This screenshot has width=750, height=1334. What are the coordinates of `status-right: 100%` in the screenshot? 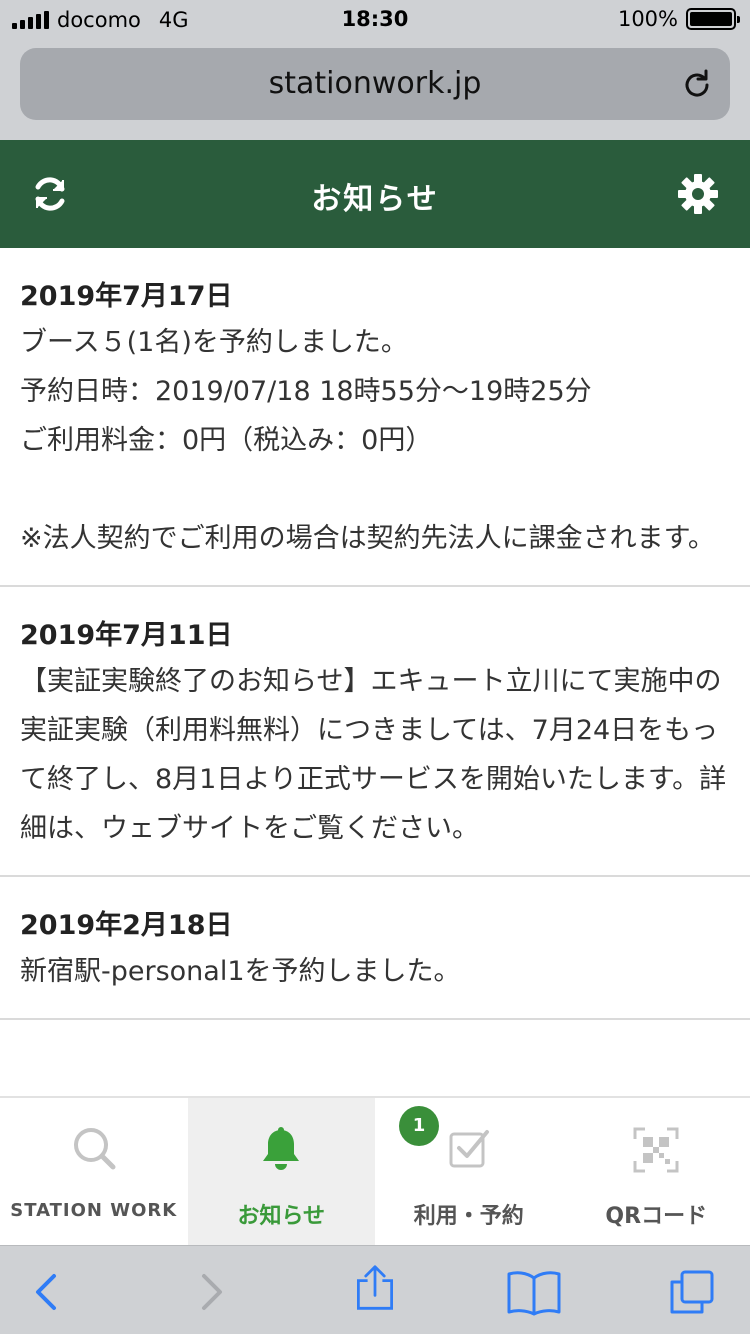 It's located at (678, 19).